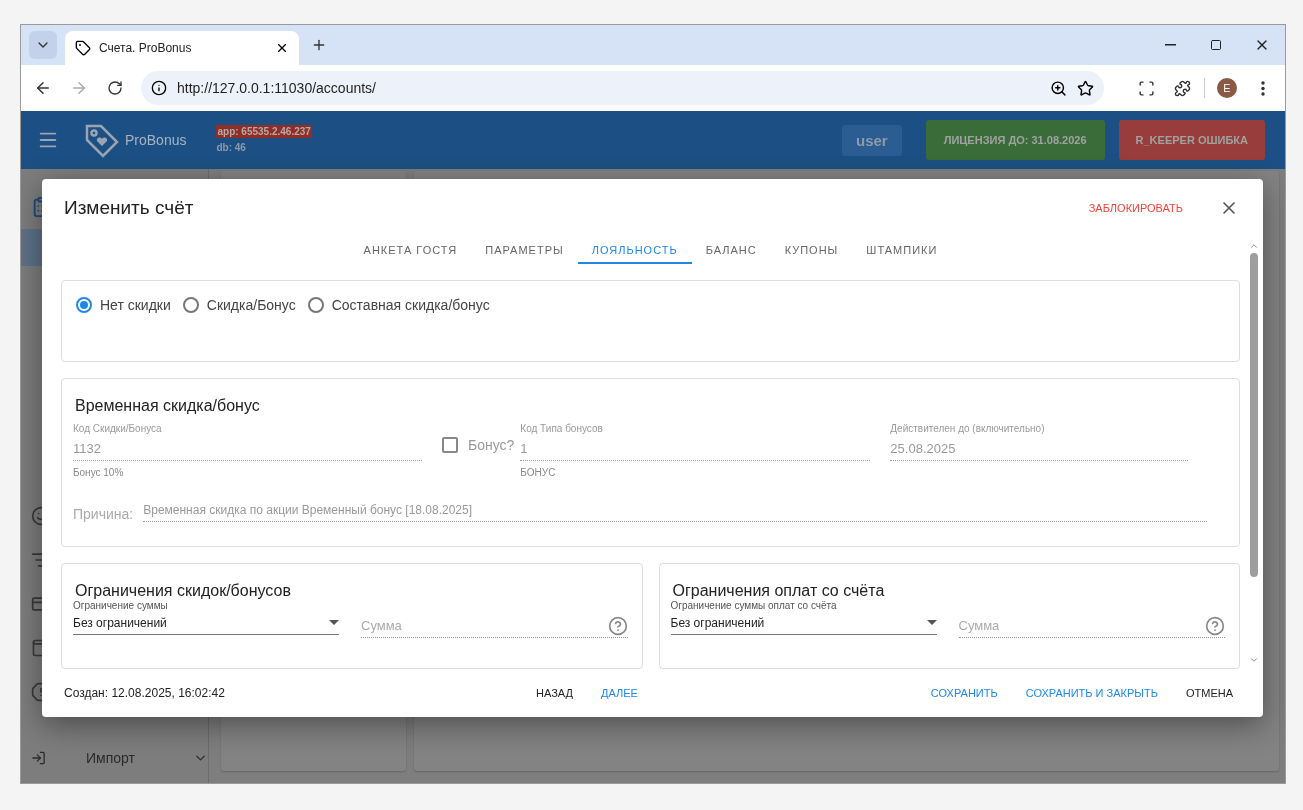 This screenshot has height=810, width=1303. Describe the element at coordinates (524, 250) in the screenshot. I see `dialog-tab: ПАРАМЕТРЫ` at that location.